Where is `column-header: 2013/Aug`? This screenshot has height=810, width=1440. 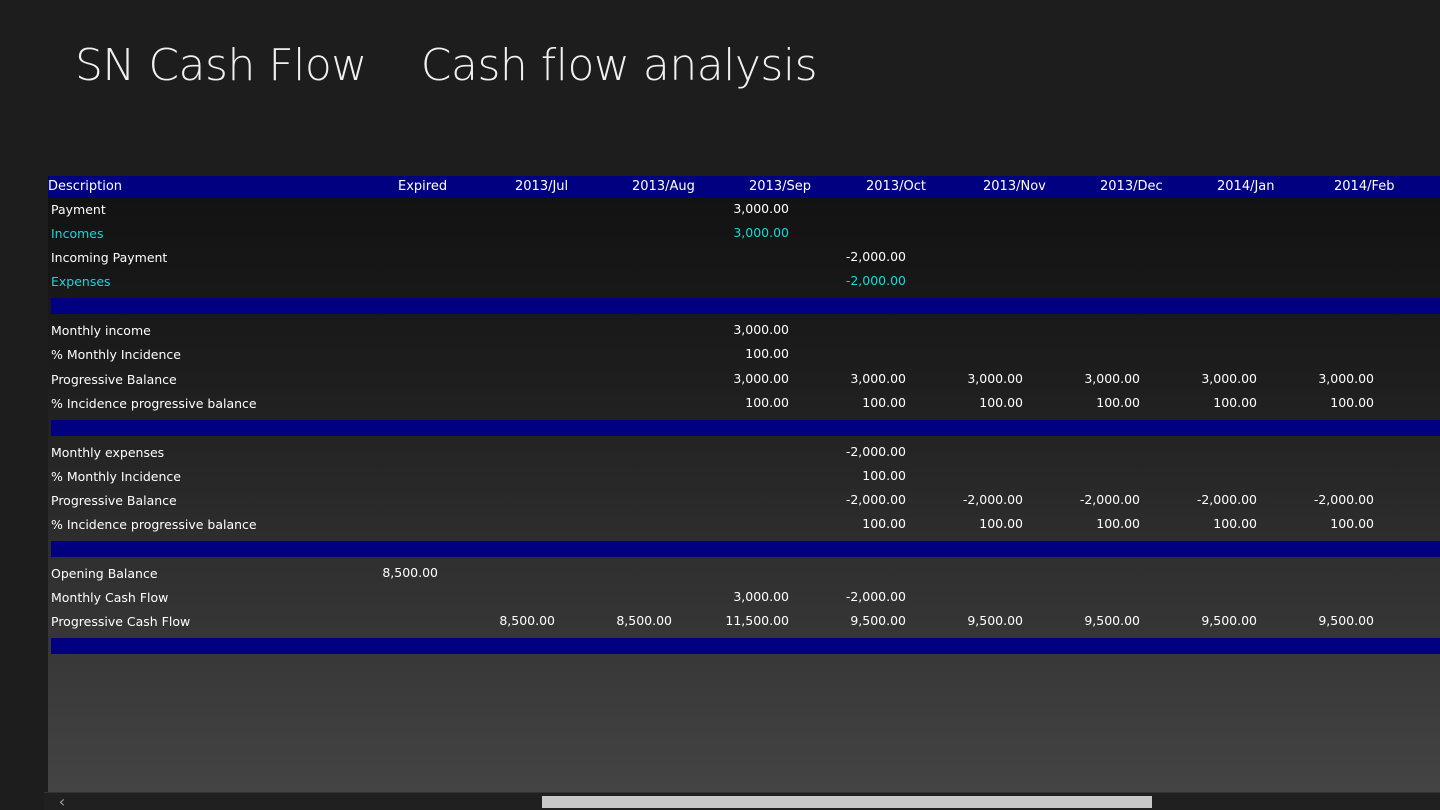
column-header: 2013/Aug is located at coordinates (663, 186).